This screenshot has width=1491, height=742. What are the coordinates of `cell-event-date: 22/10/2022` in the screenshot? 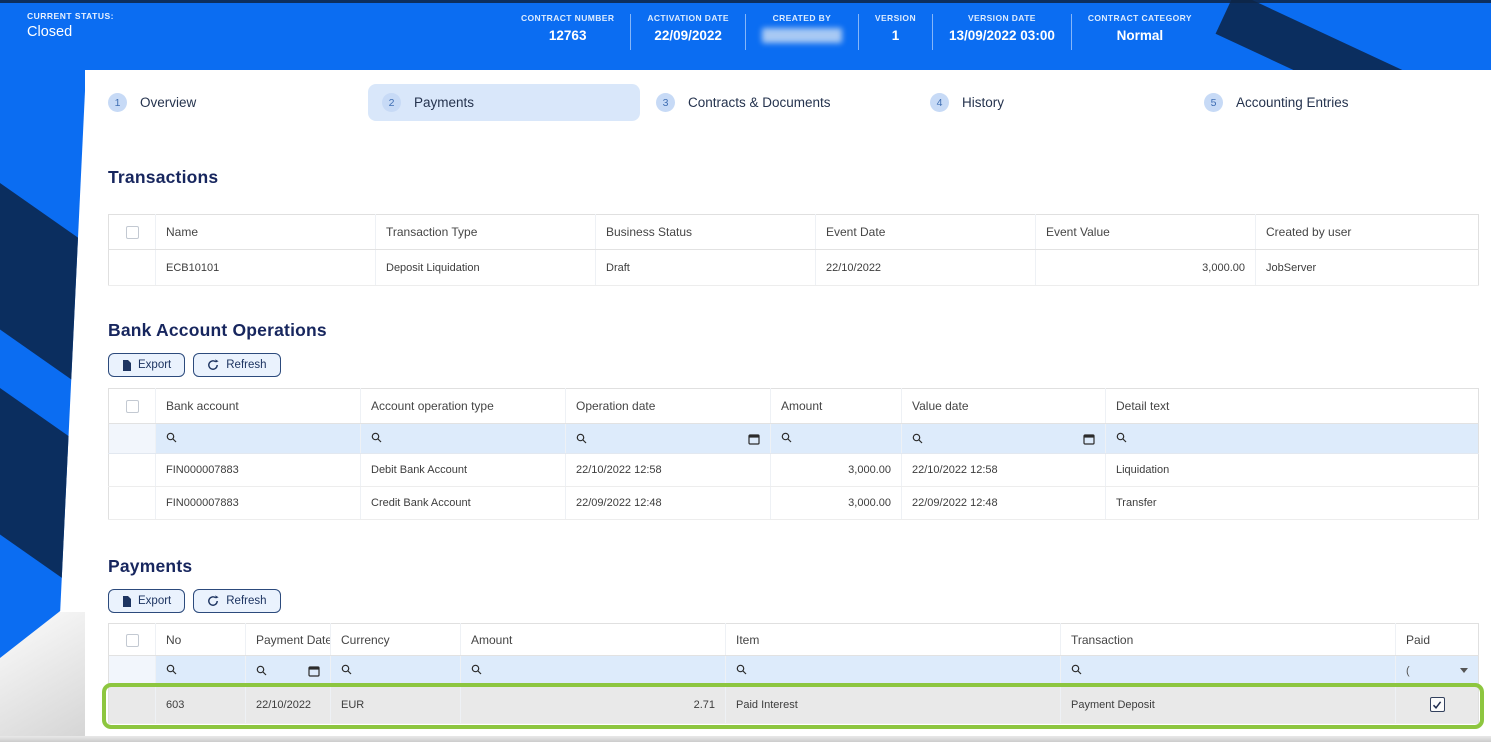 It's located at (925, 267).